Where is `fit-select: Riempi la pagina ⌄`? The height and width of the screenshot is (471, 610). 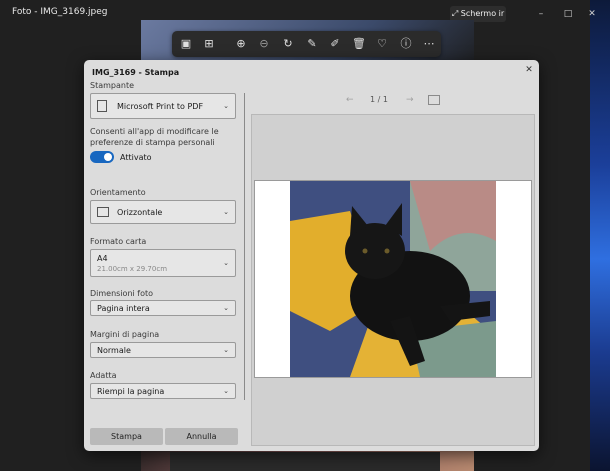
fit-select: Riempi la pagina ⌄ is located at coordinates (163, 391).